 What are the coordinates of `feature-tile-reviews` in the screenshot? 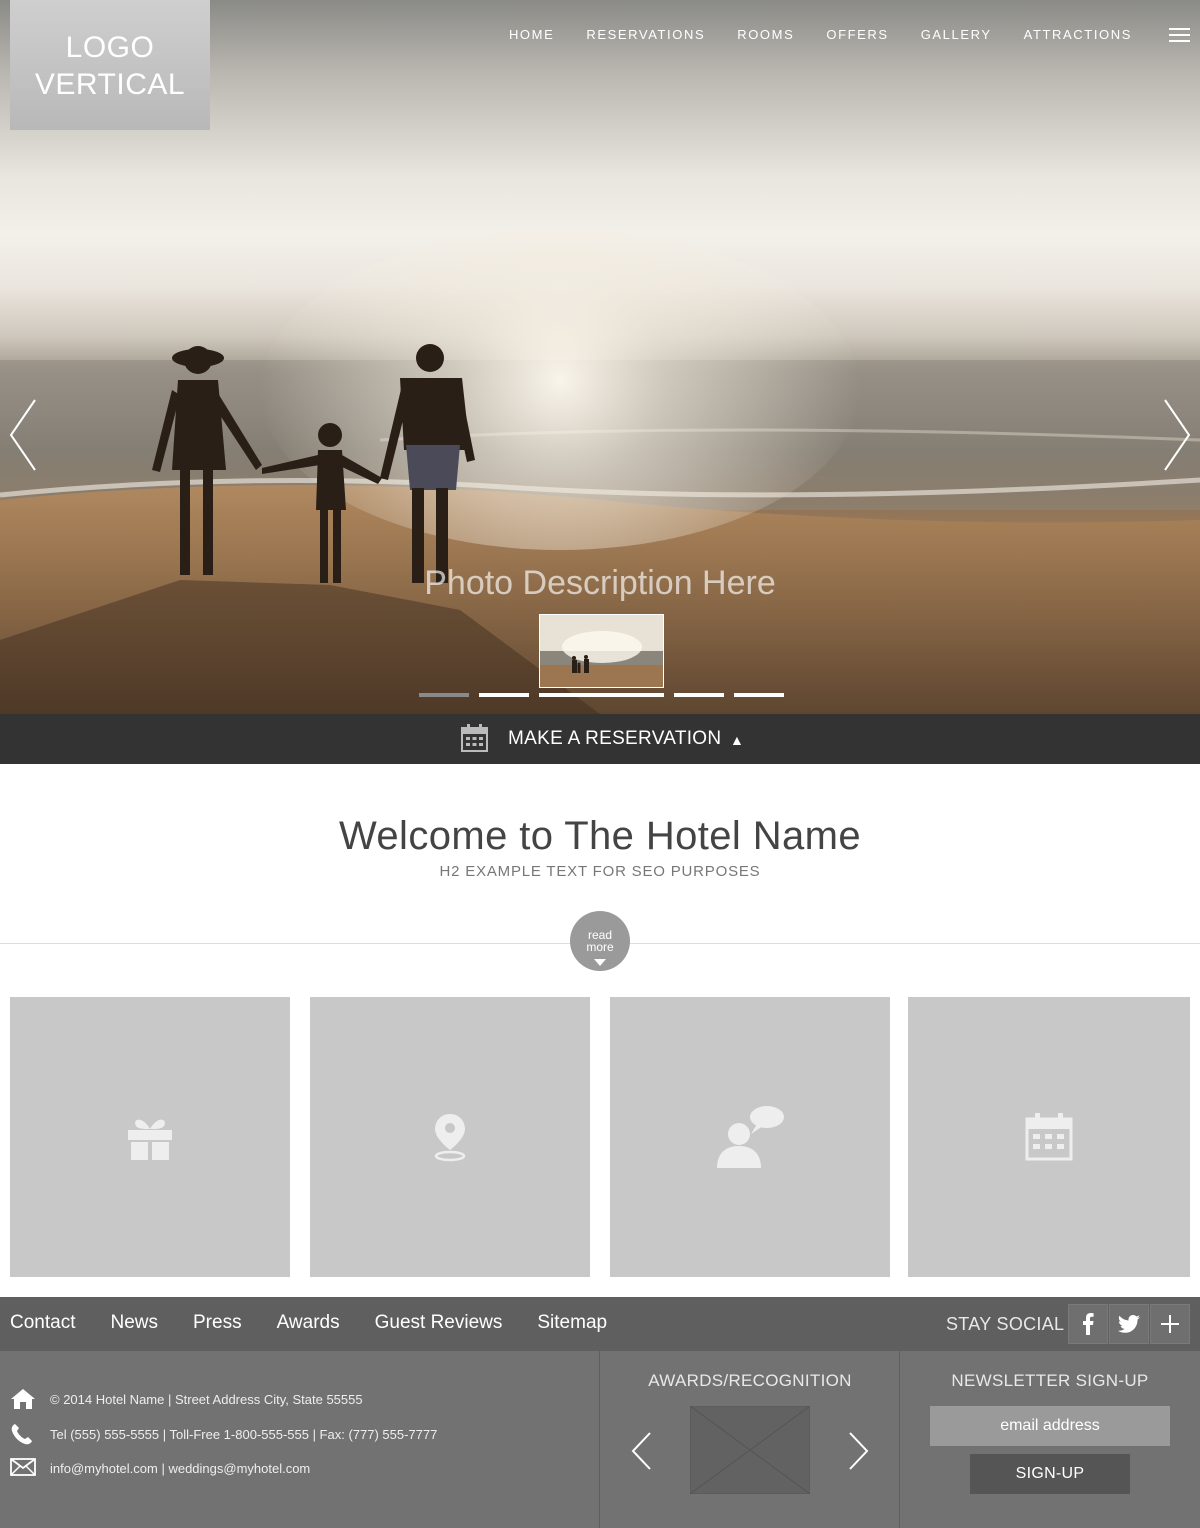 It's located at (750, 1137).